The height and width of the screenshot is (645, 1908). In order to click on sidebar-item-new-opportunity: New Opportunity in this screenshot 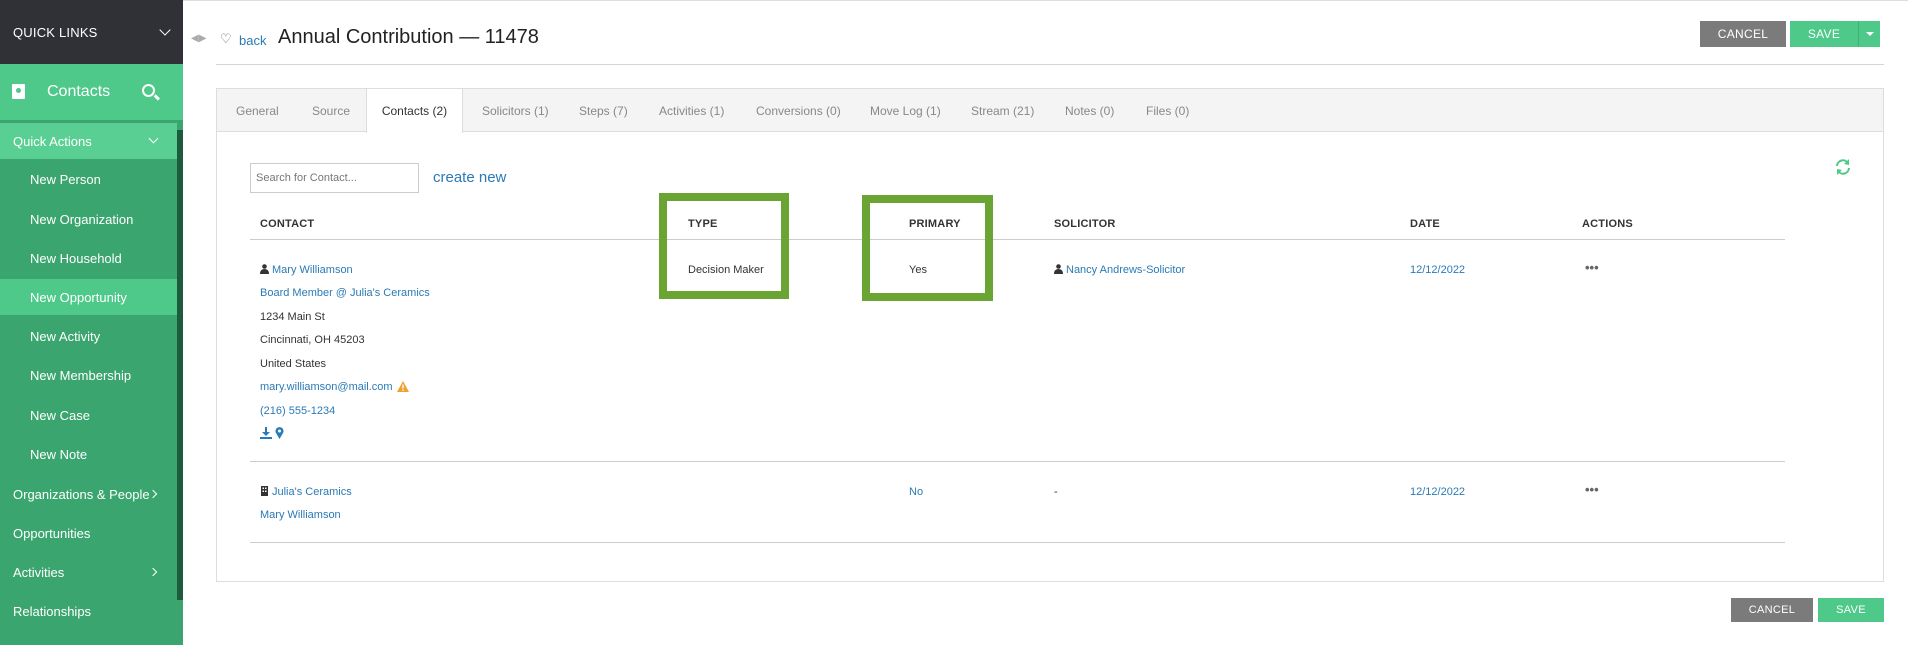, I will do `click(88, 297)`.